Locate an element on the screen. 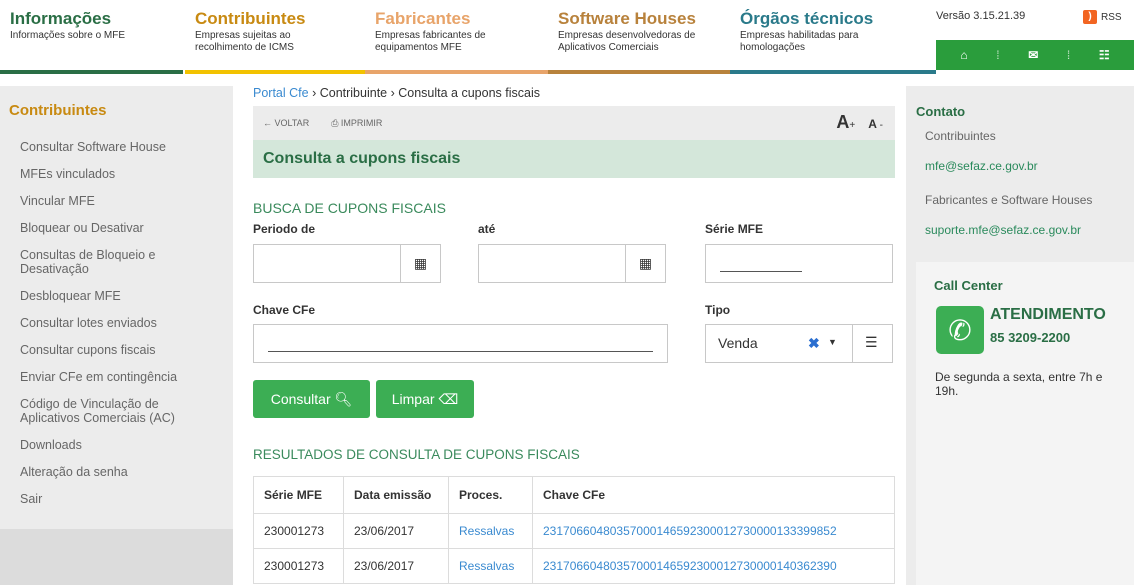  sidebar-item: Vincular MFE is located at coordinates (116, 201).